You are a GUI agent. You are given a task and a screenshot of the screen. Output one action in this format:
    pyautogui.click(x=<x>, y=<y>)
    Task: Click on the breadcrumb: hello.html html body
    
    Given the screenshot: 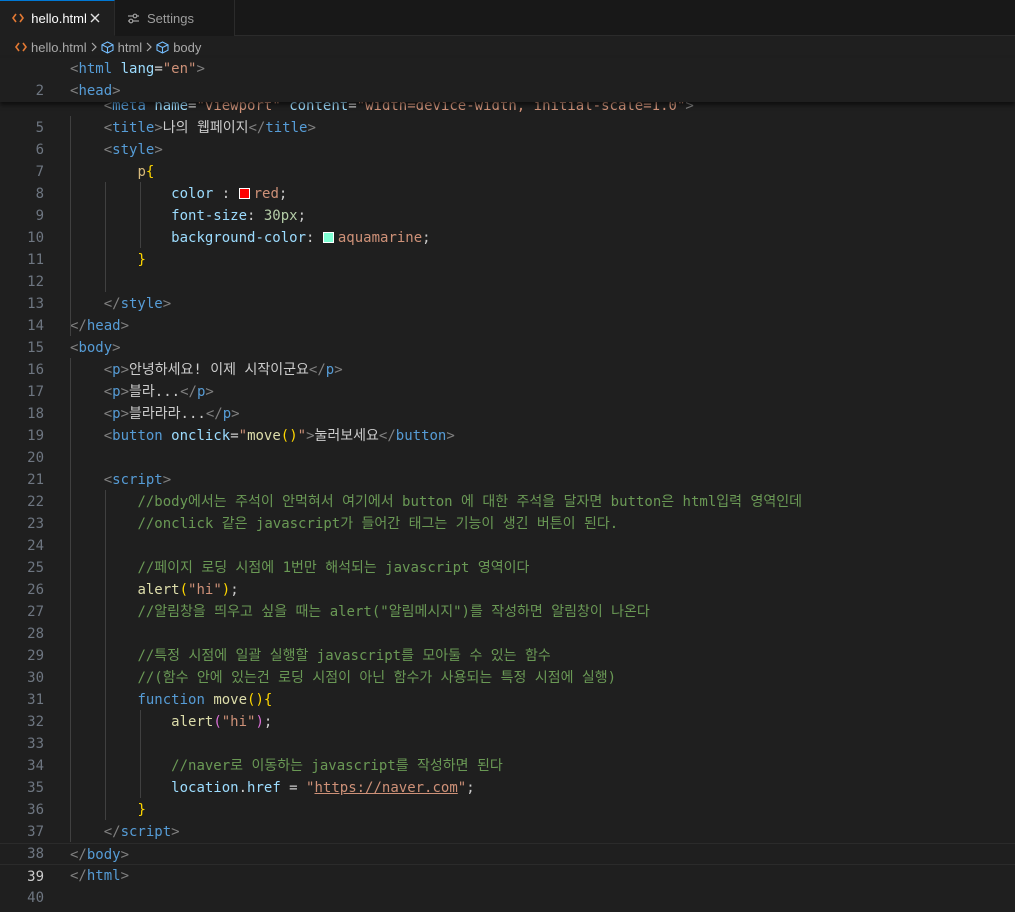 What is the action you would take?
    pyautogui.click(x=507, y=47)
    